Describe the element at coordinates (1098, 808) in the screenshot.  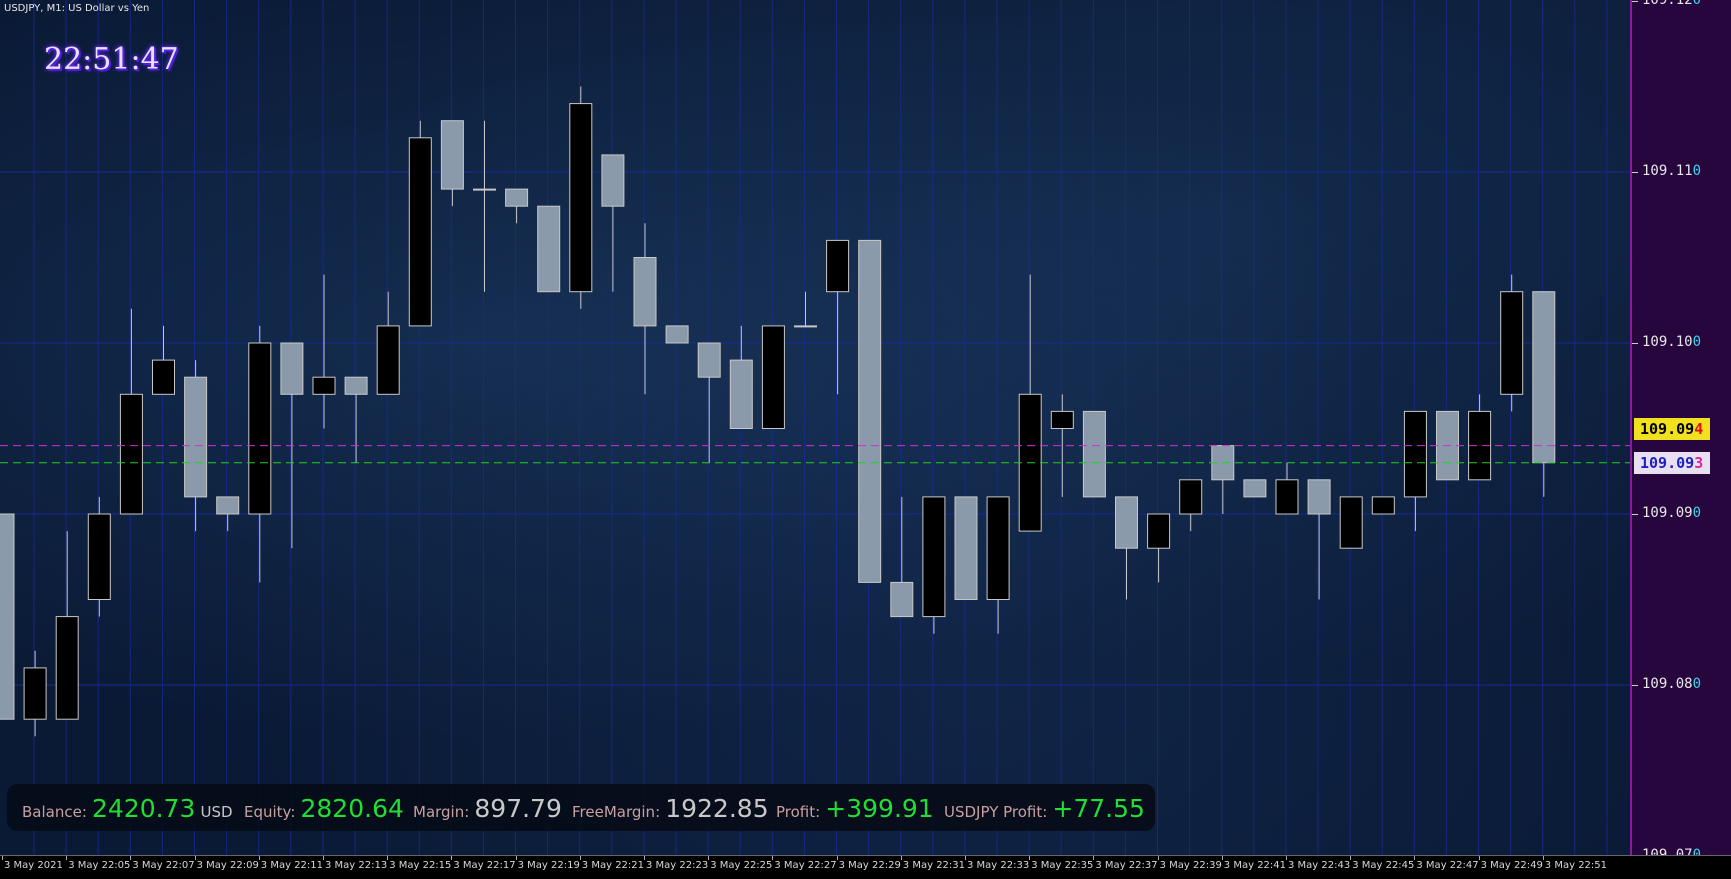
I see `symbol-profit-value: +77.55` at that location.